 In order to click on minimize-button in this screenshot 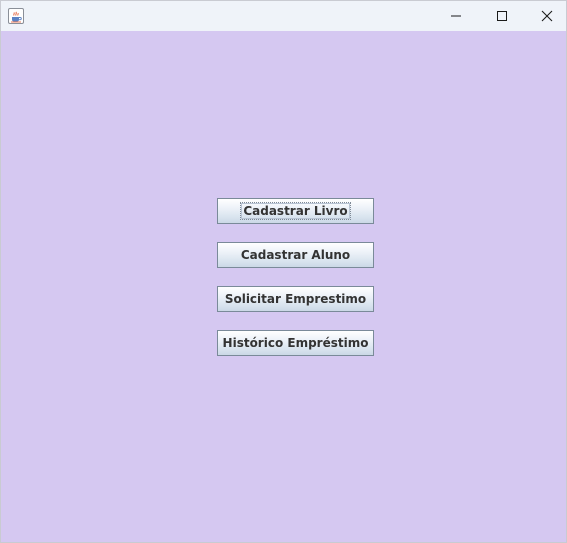, I will do `click(456, 16)`.